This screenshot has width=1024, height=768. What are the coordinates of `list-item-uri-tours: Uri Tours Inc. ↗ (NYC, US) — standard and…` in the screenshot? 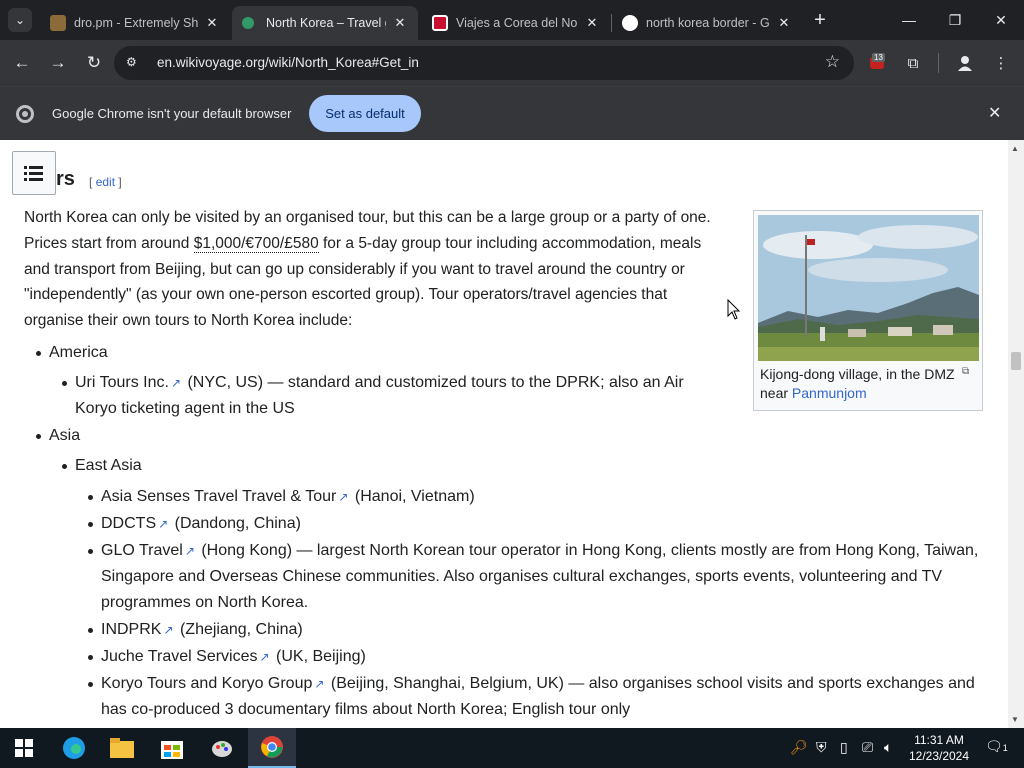 It's located at (405, 396).